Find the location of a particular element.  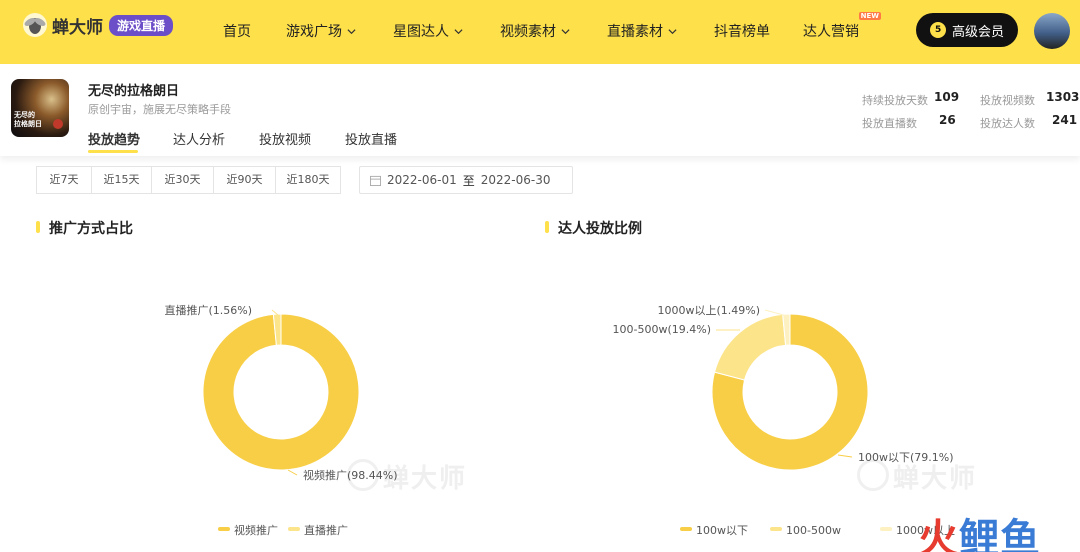

date-separator: 至 is located at coordinates (468, 180).